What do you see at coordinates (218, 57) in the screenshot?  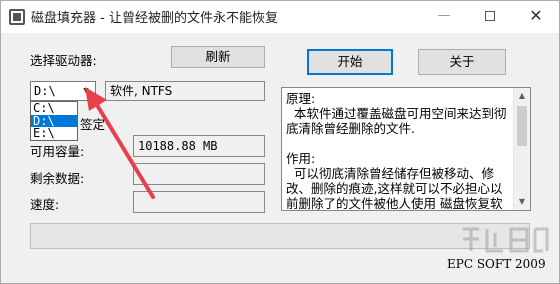 I see `refresh-button: 刷新` at bounding box center [218, 57].